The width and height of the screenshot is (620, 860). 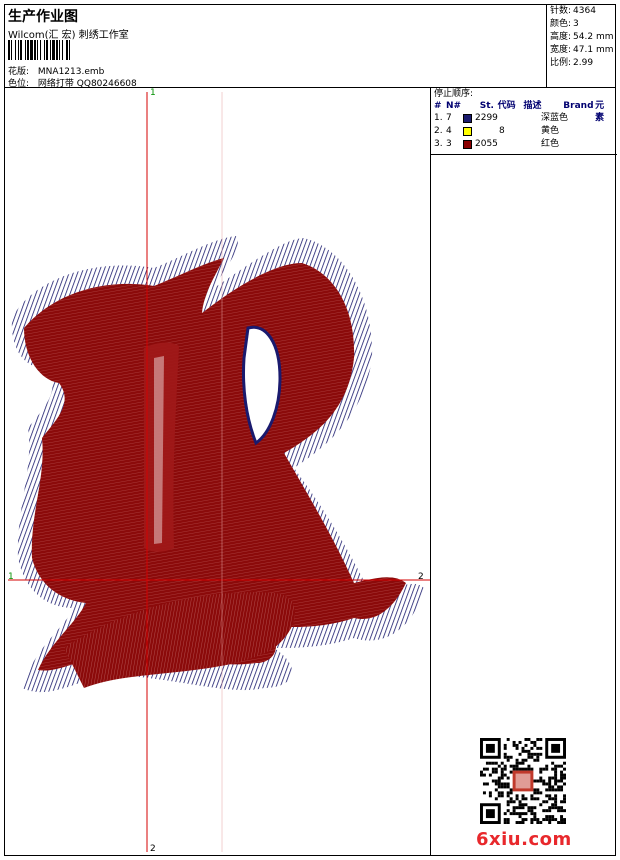 I want to click on stat-scale: 比例: 2.99, so click(x=572, y=63).